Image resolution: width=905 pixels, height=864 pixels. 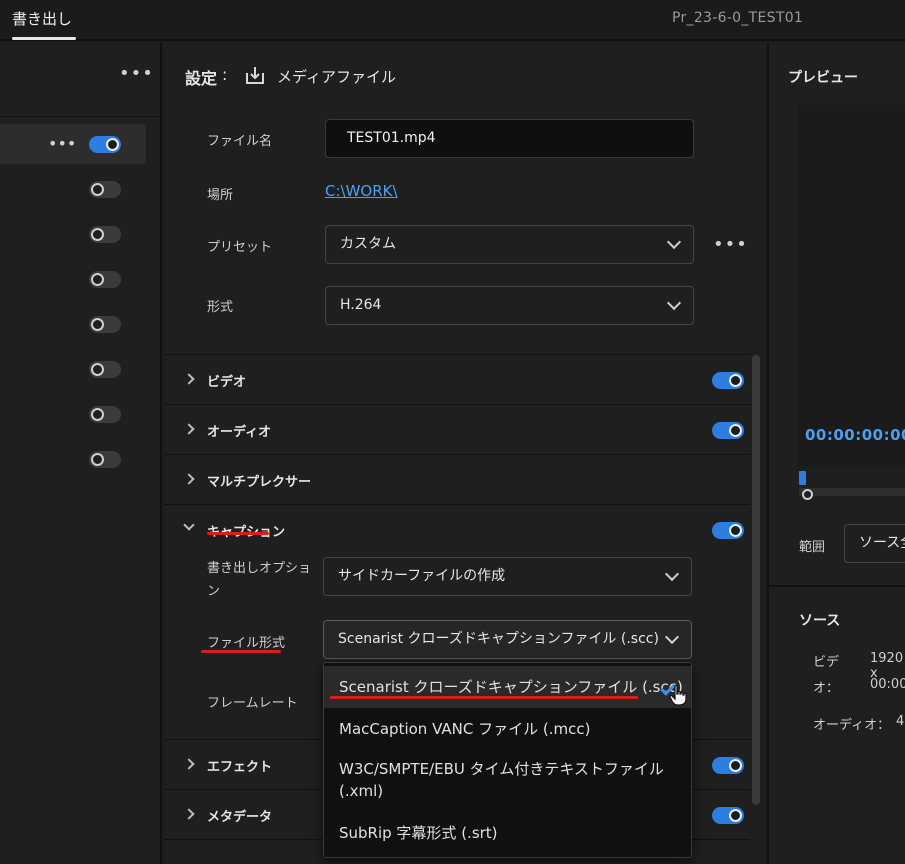 I want to click on range-dropdown: ソース全, so click(x=874, y=543).